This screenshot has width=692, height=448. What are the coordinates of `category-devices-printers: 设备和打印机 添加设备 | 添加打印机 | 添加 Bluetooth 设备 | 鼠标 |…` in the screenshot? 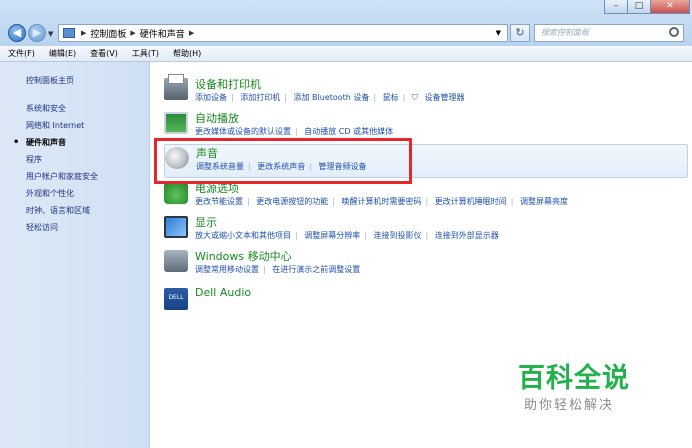 It's located at (426, 92).